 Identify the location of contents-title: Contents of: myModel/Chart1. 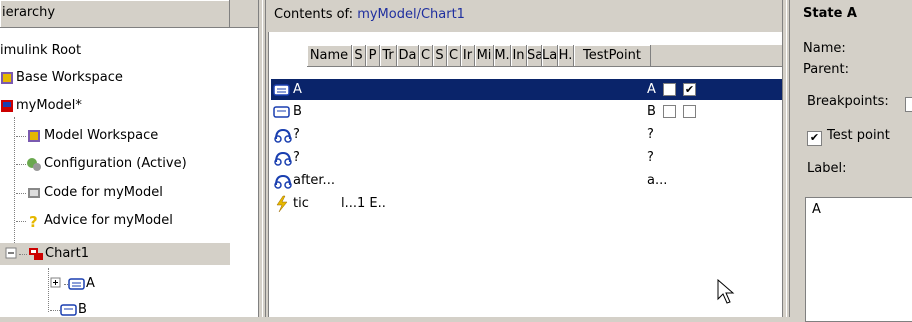
(369, 14).